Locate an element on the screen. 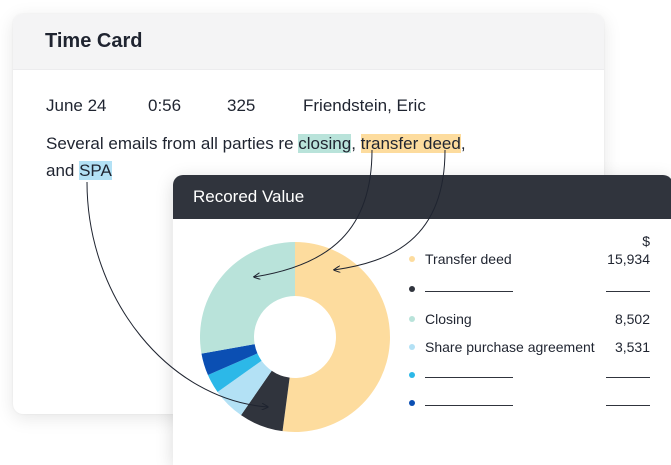 The height and width of the screenshot is (465, 671). legend-value: 15,934 is located at coordinates (628, 259).